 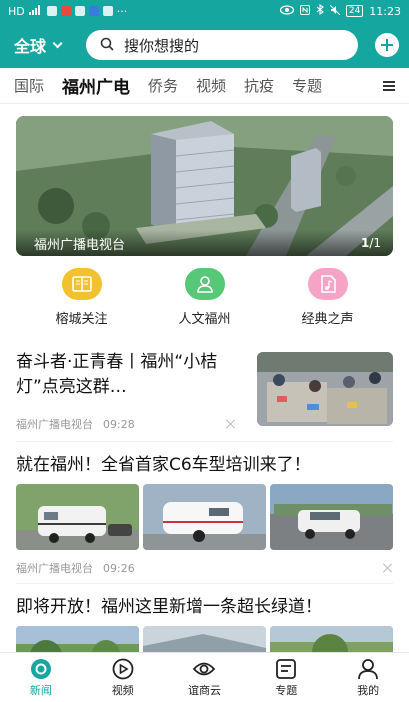 I want to click on status-bar: HD ··· 24 11:23, so click(x=204, y=11).